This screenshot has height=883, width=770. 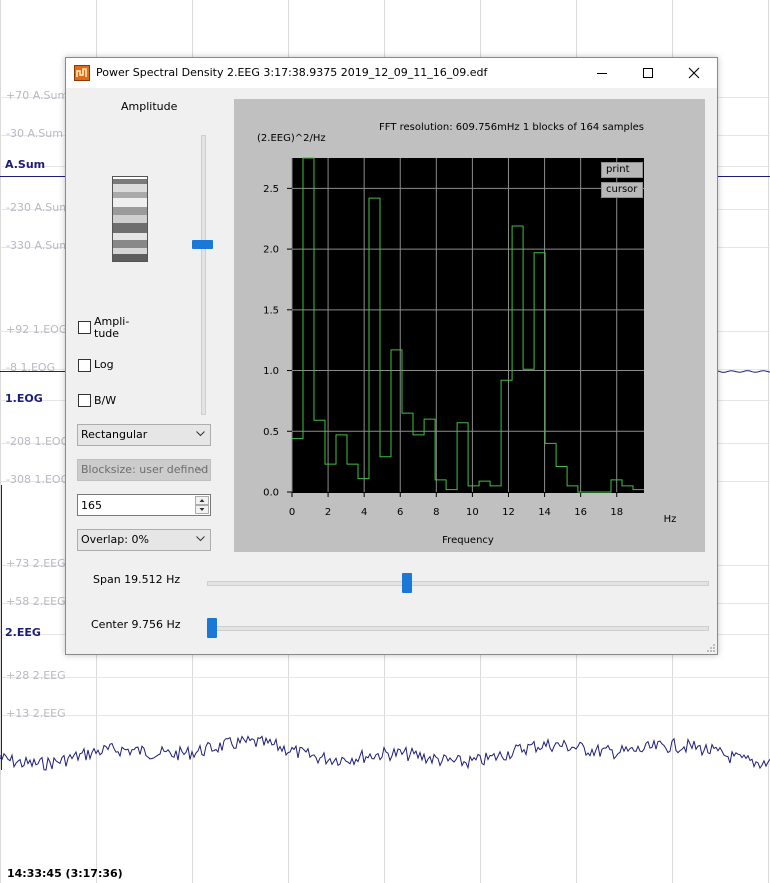 I want to click on center-label: Center 9.756 Hz, so click(x=136, y=624).